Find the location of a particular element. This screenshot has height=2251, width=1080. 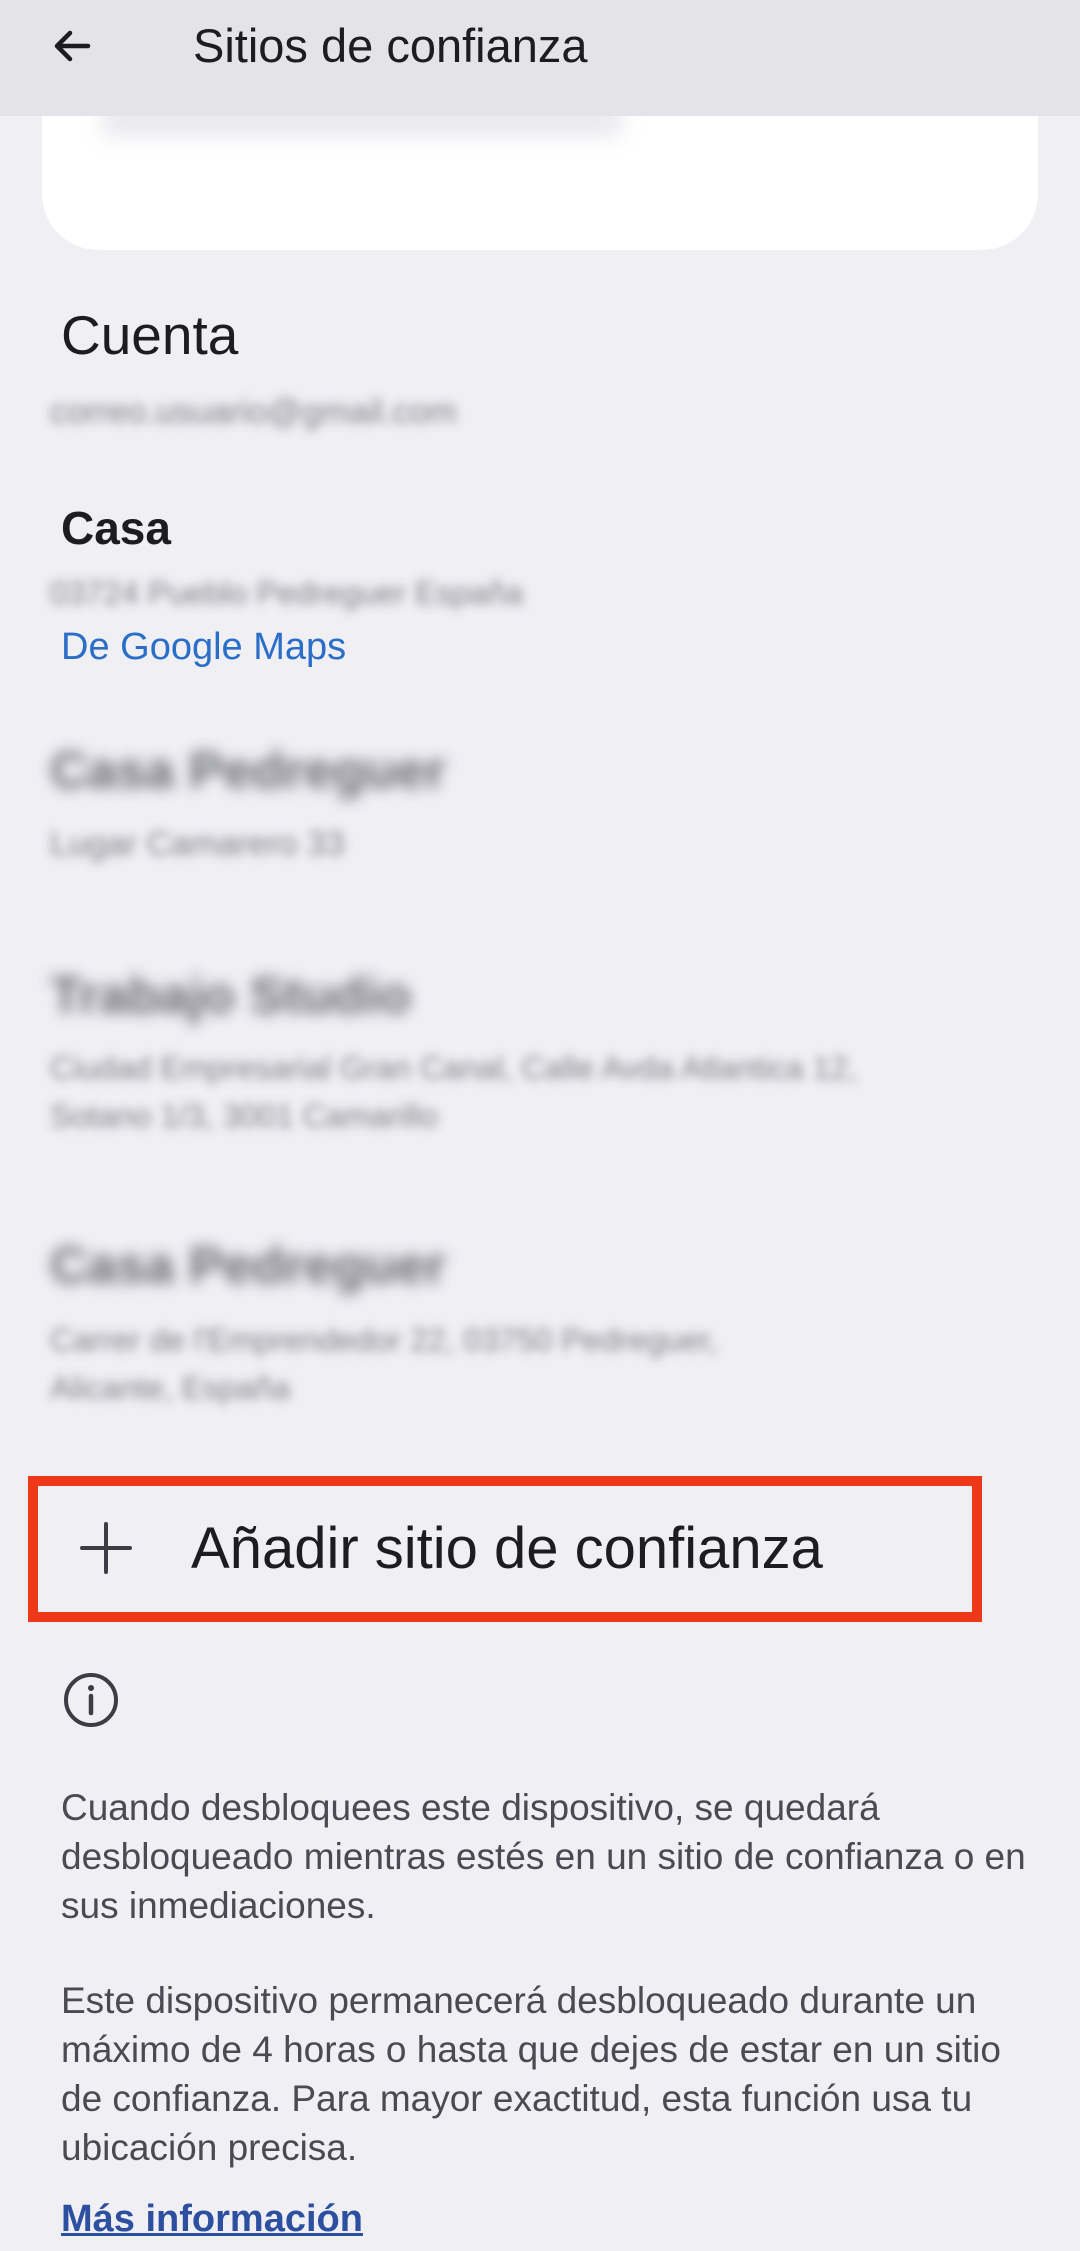

place-address: Lugar Camarero 33 is located at coordinates (197, 844).